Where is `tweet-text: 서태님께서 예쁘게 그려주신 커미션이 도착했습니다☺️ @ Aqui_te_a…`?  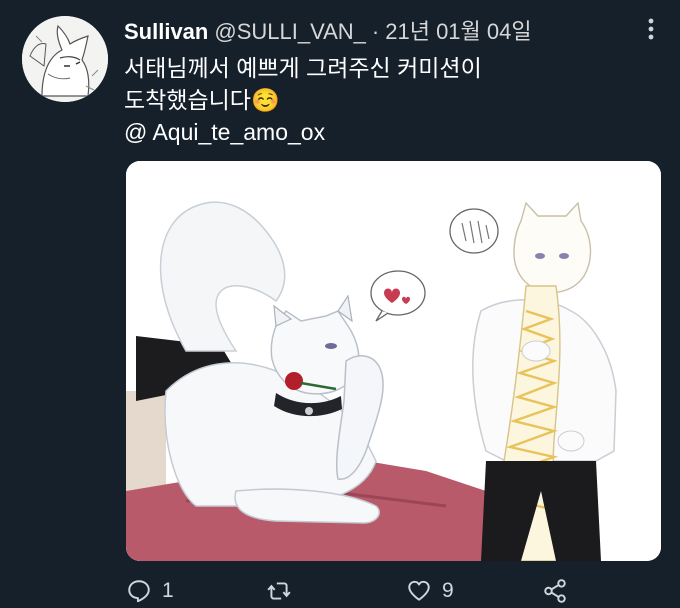 tweet-text: 서태님께서 예쁘게 그려주신 커미션이 도착했습니다☺️ @ Aqui_te_a… is located at coordinates (384, 100).